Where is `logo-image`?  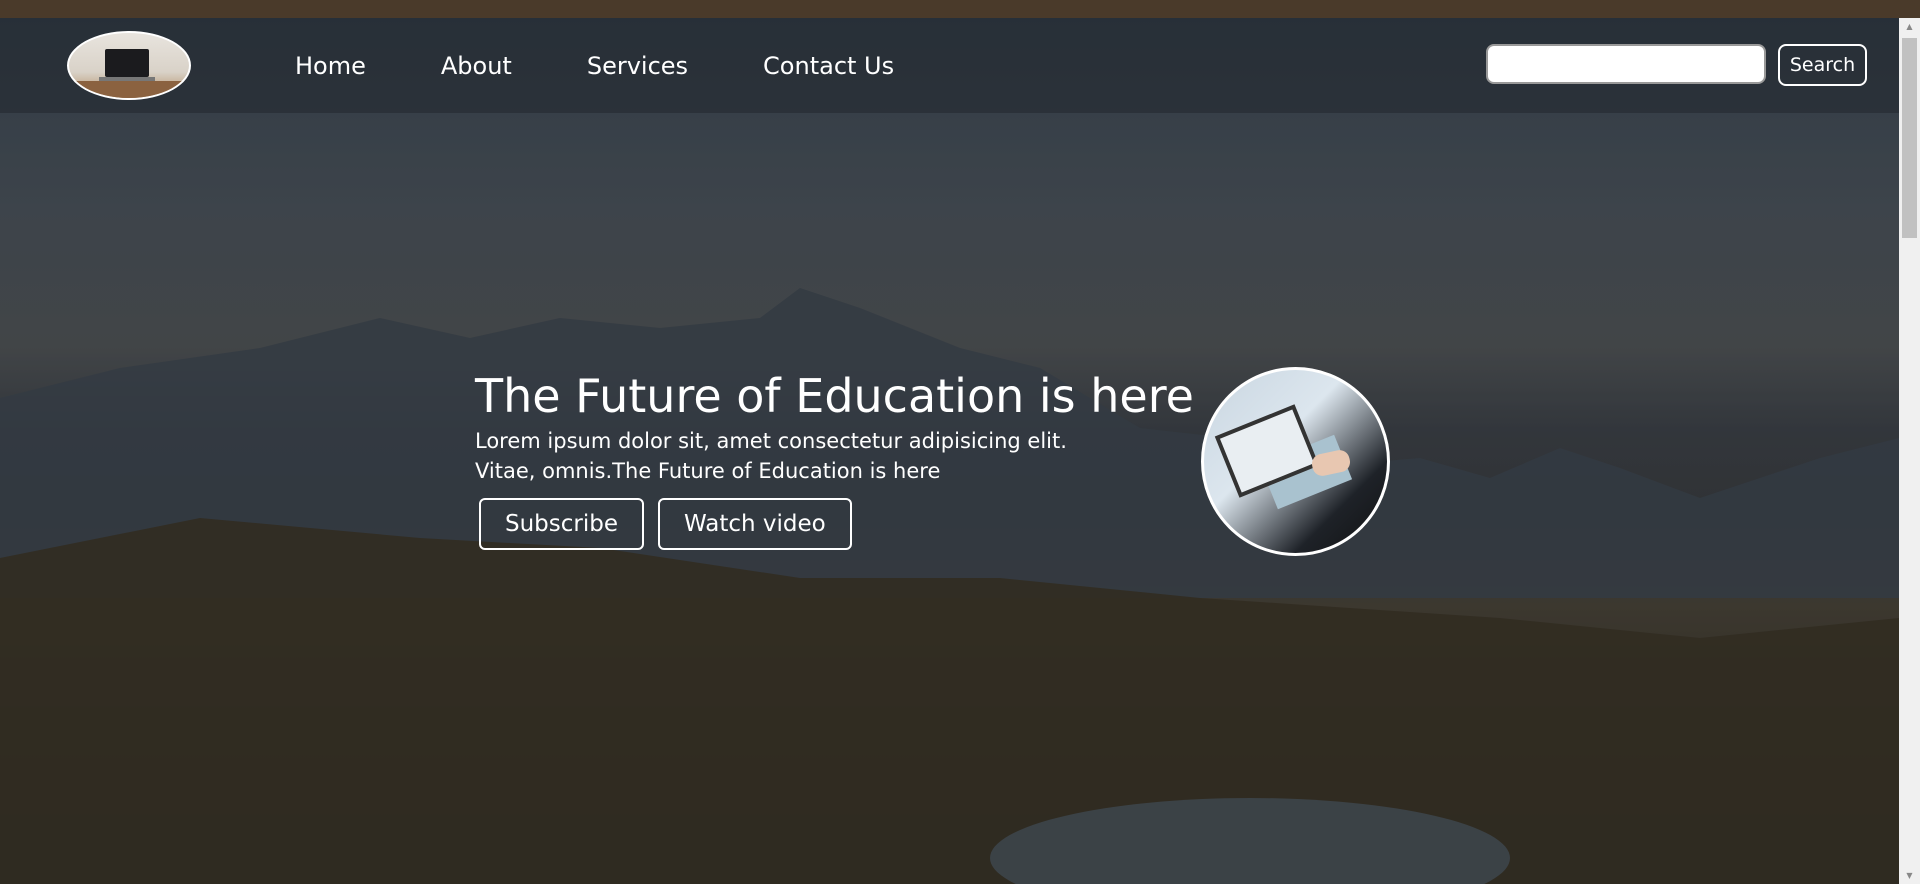 logo-image is located at coordinates (129, 65).